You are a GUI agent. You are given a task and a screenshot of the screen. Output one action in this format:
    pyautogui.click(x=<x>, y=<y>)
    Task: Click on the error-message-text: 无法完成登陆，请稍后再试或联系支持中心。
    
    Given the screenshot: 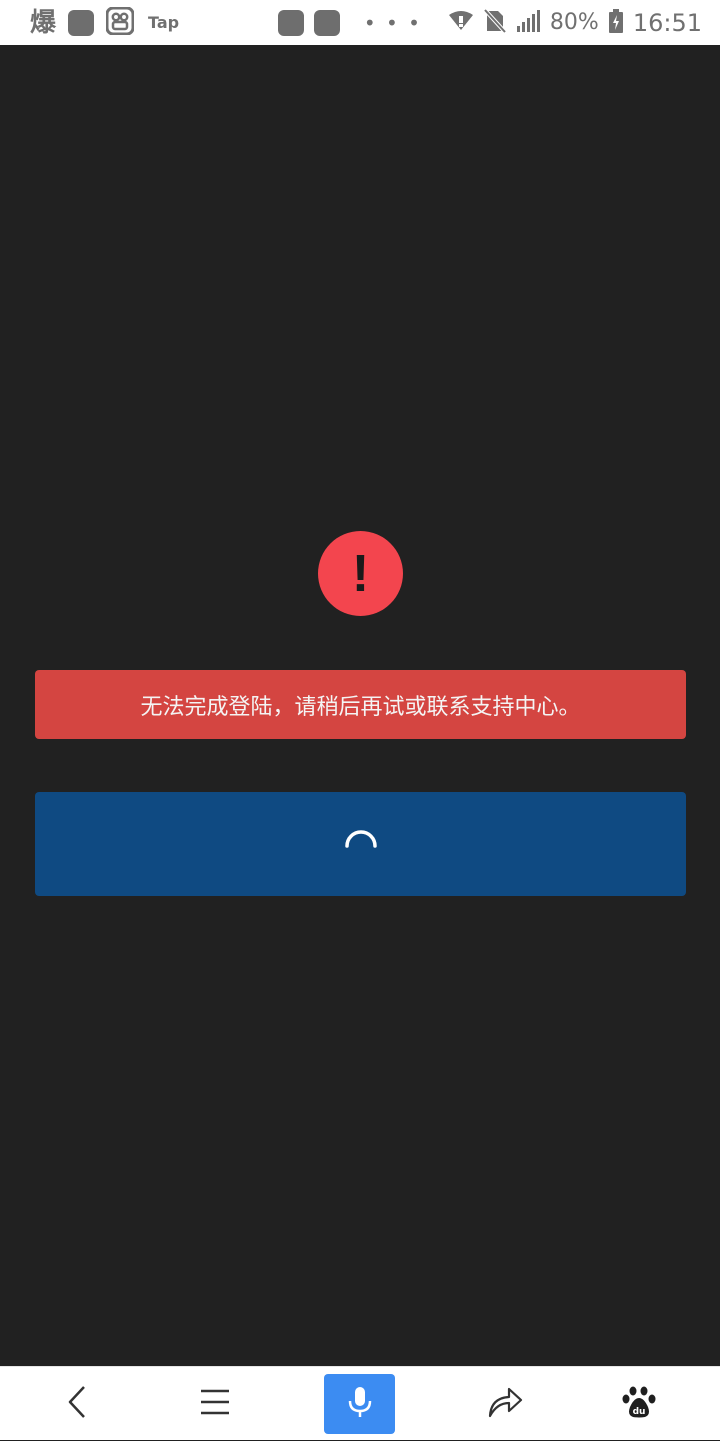 What is the action you would take?
    pyautogui.click(x=360, y=707)
    